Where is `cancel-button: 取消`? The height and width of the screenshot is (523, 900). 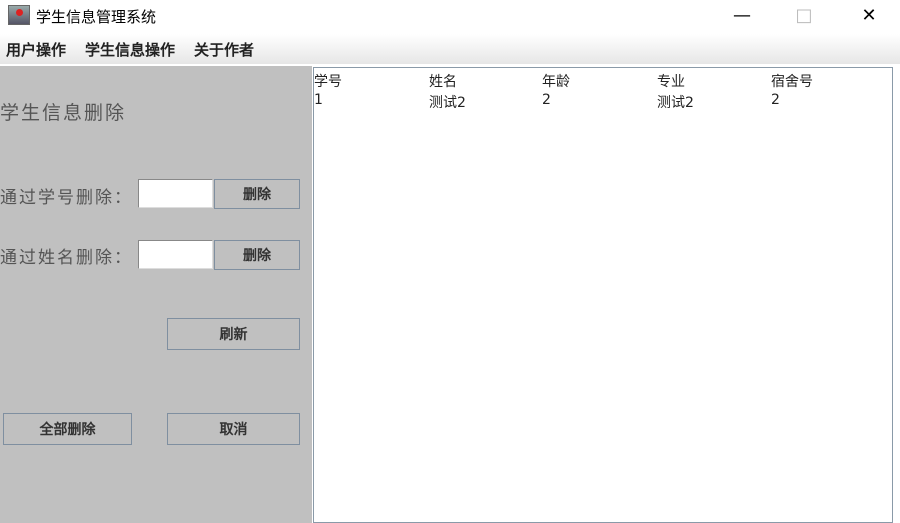
cancel-button: 取消 is located at coordinates (233, 429).